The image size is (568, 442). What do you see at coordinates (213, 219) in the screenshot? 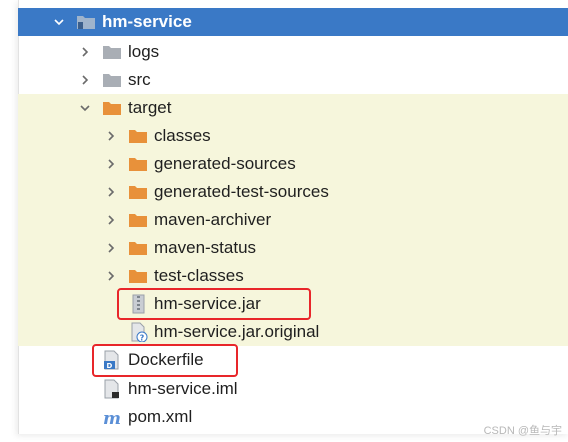
I see `tree-node-label: maven-archiver` at bounding box center [213, 219].